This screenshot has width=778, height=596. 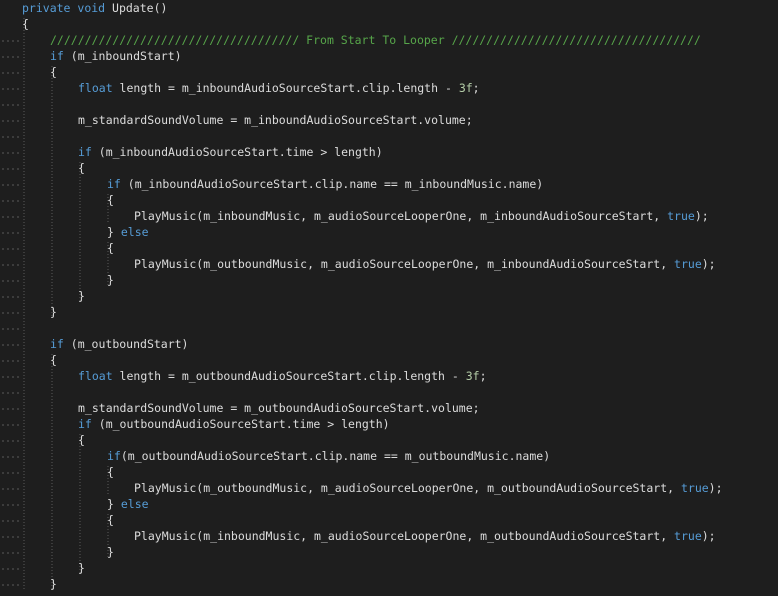 What do you see at coordinates (46, 8) in the screenshot?
I see `code-token: private` at bounding box center [46, 8].